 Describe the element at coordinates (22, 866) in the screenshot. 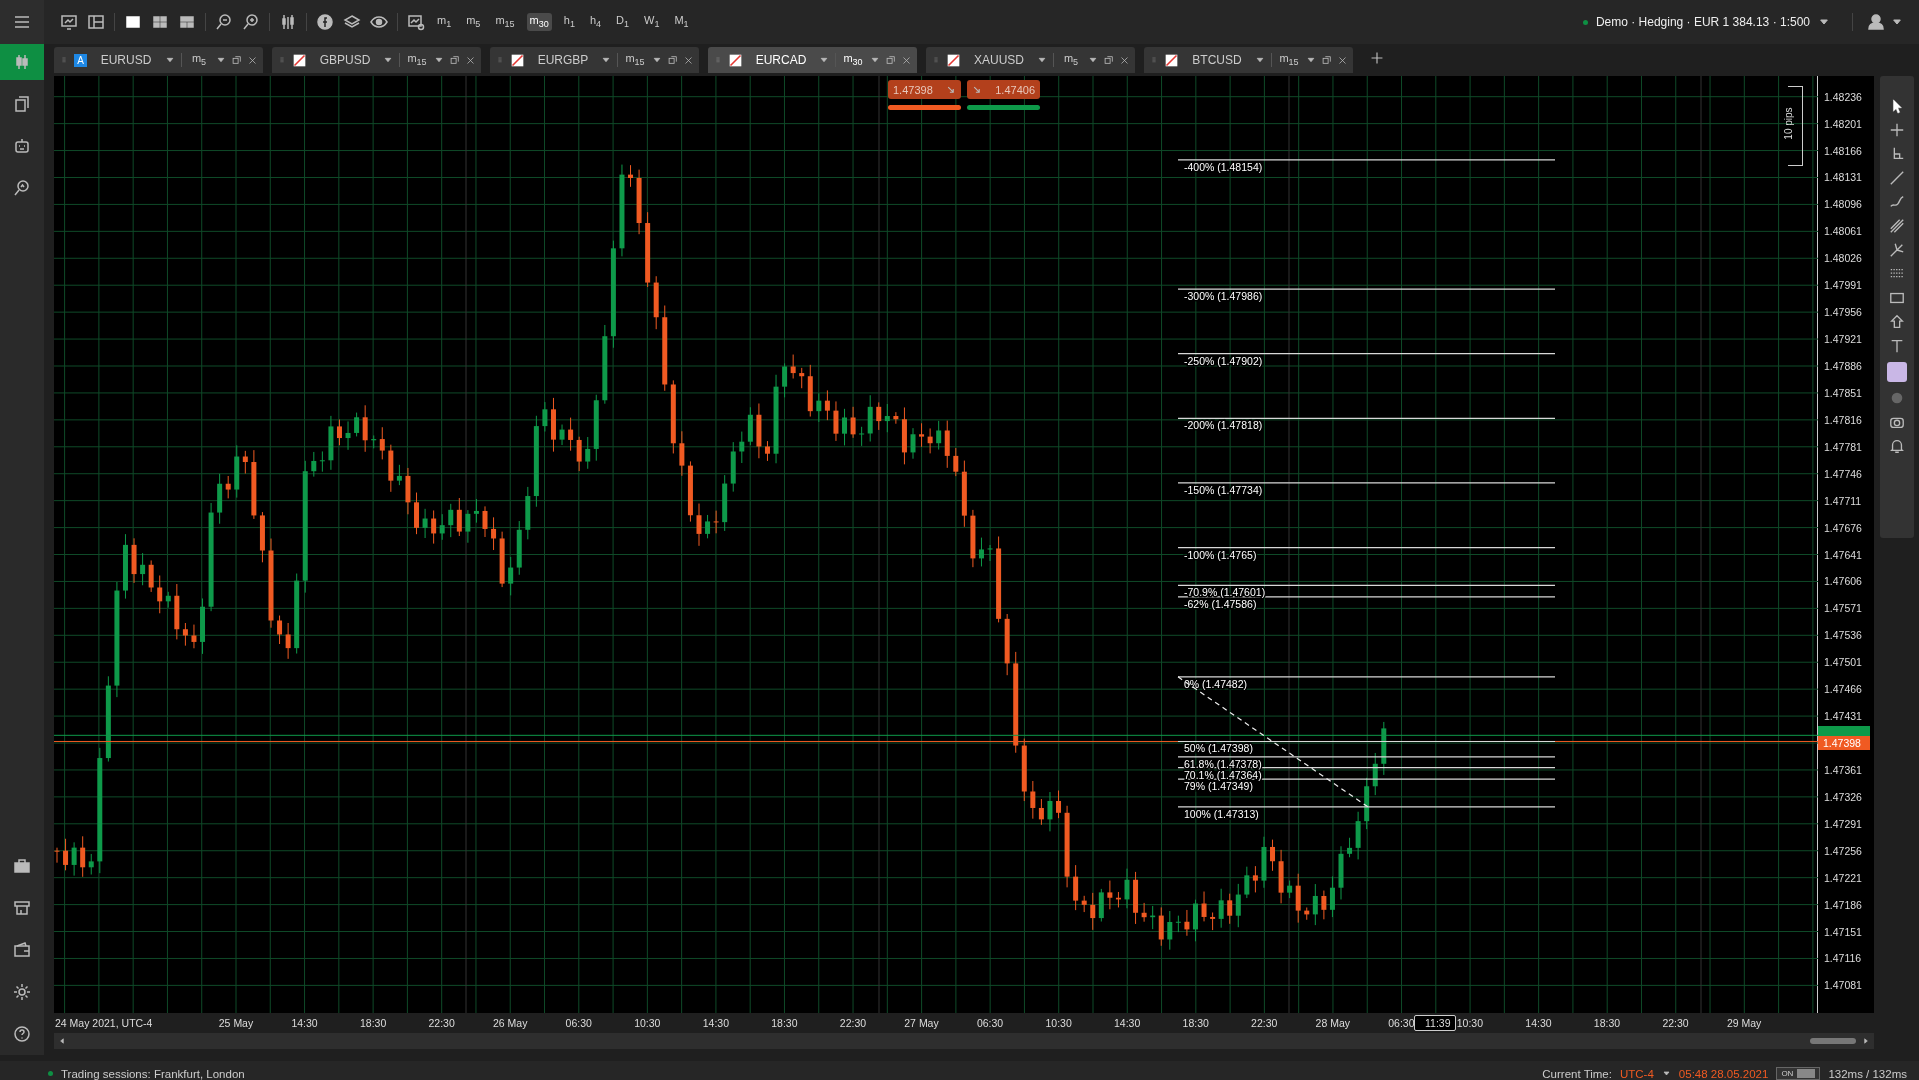

I see `briefcase-icon` at that location.